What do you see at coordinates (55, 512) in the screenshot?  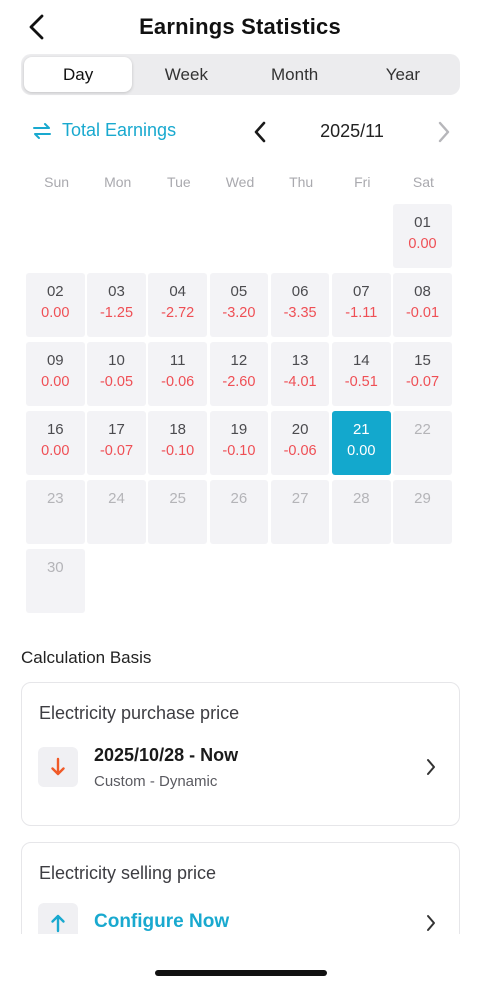 I see `calendar-day-23: 23` at bounding box center [55, 512].